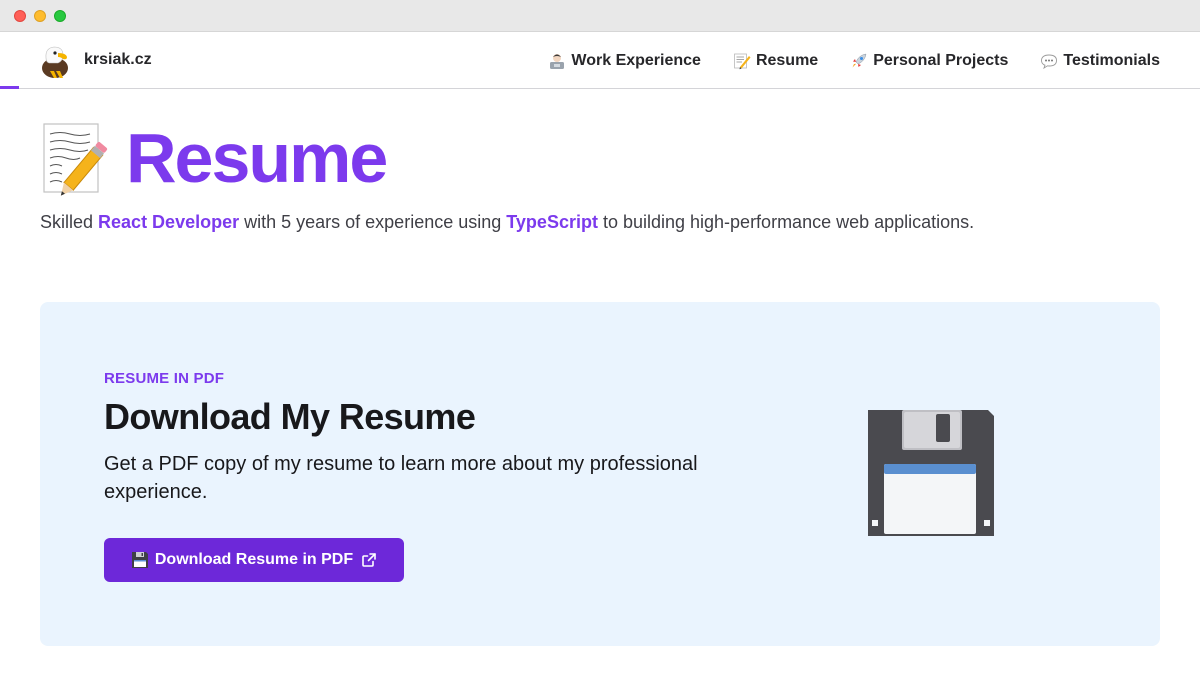 Image resolution: width=1200 pixels, height=680 pixels. I want to click on minimize-window-button, so click(40, 16).